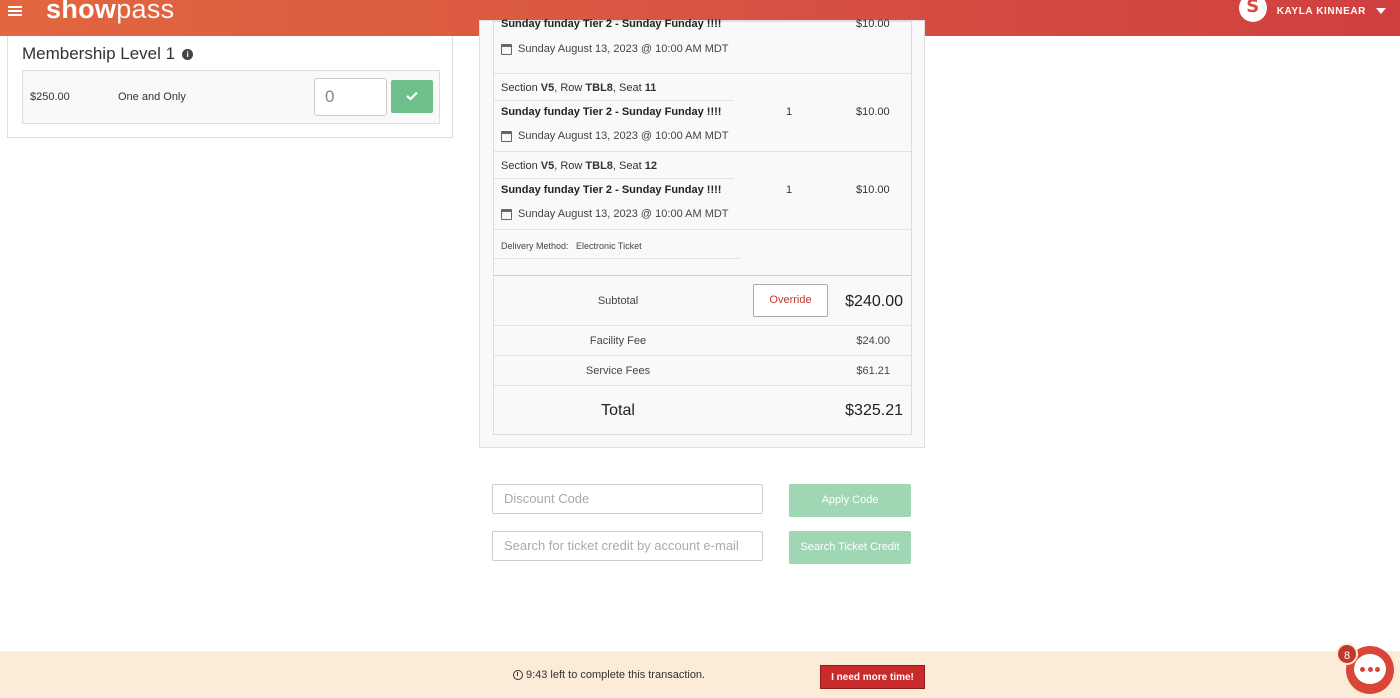  What do you see at coordinates (518, 675) in the screenshot?
I see `clock-icon` at bounding box center [518, 675].